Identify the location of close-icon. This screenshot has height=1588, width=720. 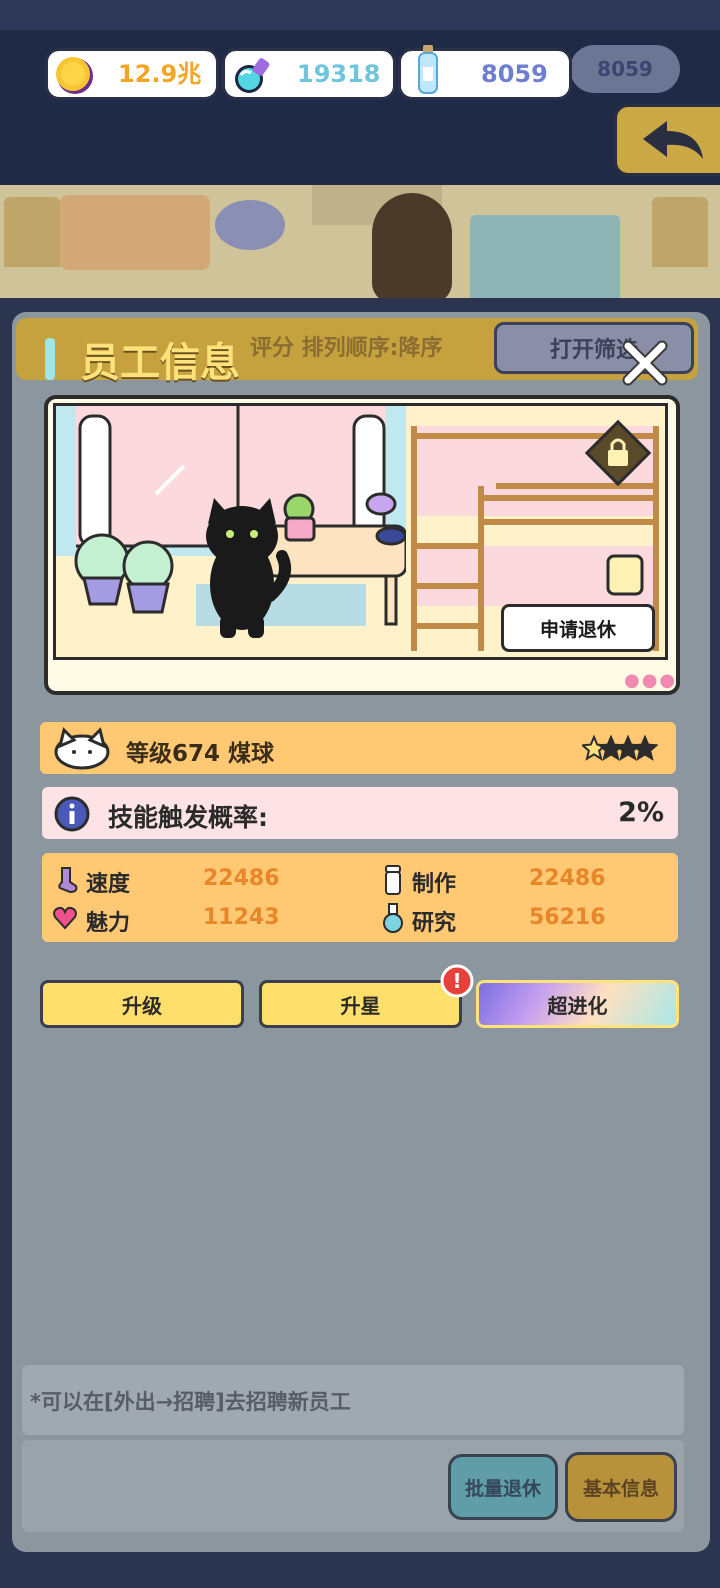
(645, 363).